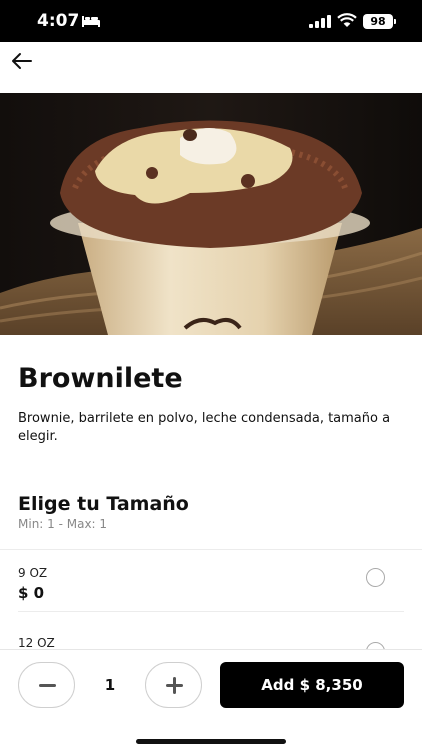 The height and width of the screenshot is (750, 422). I want to click on home-indicator, so click(211, 741).